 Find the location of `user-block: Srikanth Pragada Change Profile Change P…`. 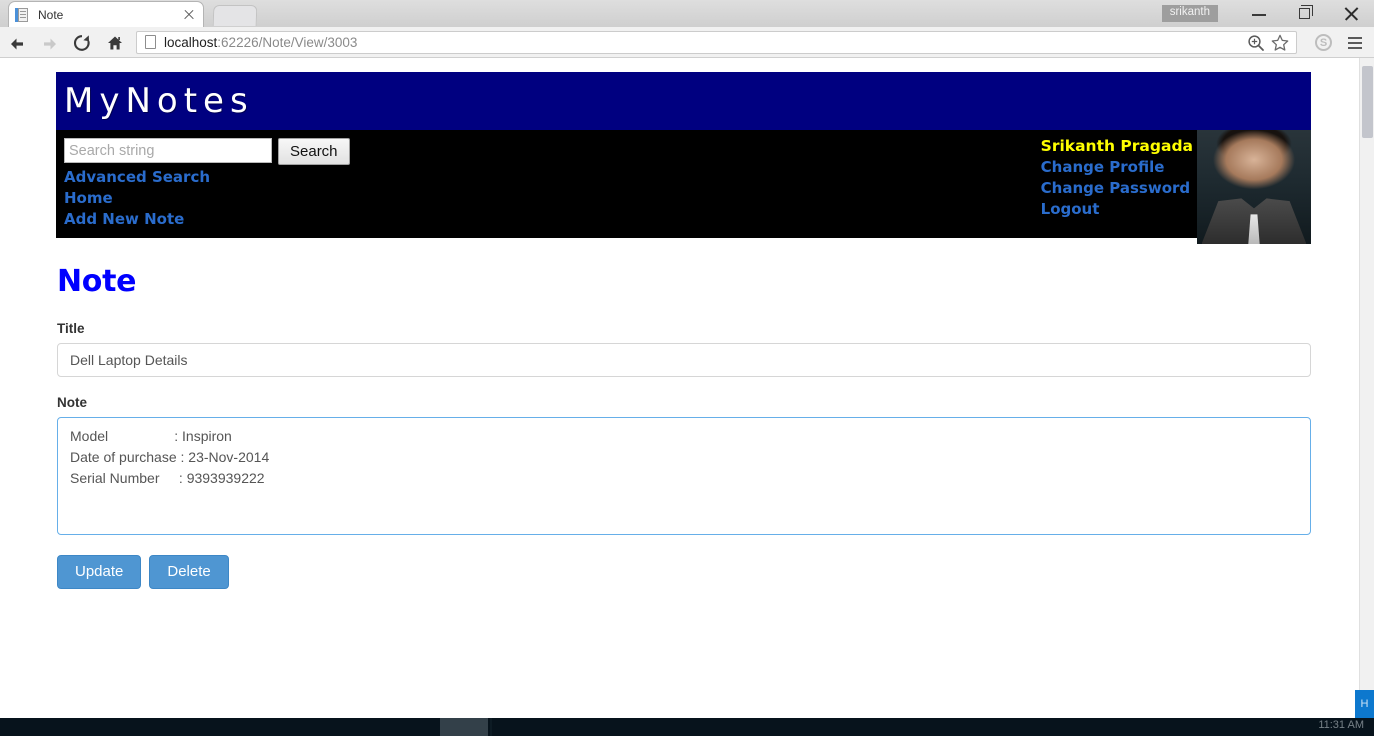

user-block: Srikanth Pragada Change Profile Change P… is located at coordinates (1117, 178).